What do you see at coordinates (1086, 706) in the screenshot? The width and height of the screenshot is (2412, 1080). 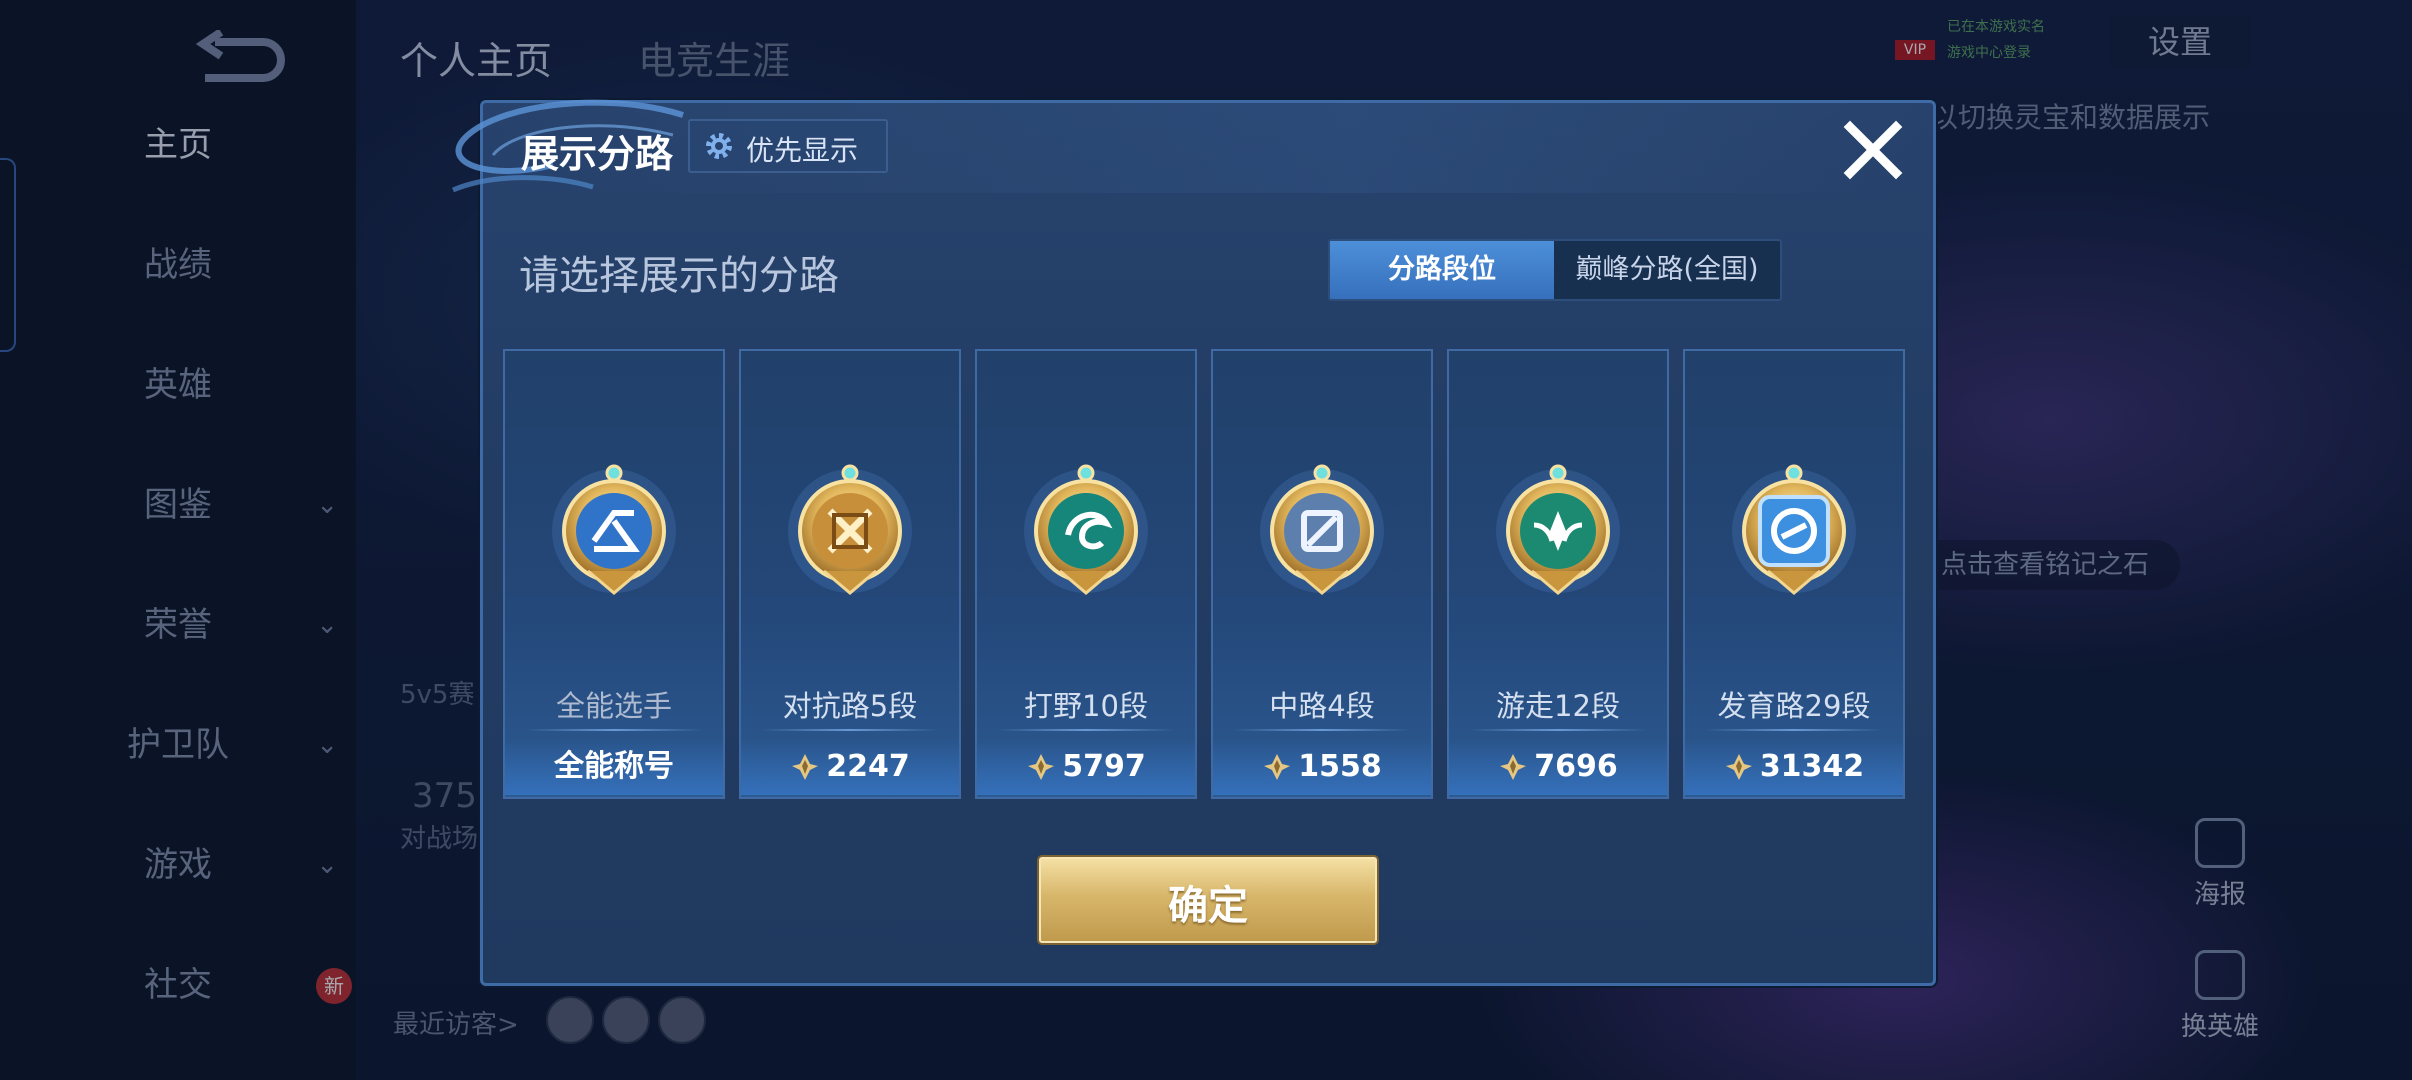 I see `lane-rank-label: 打野10段` at bounding box center [1086, 706].